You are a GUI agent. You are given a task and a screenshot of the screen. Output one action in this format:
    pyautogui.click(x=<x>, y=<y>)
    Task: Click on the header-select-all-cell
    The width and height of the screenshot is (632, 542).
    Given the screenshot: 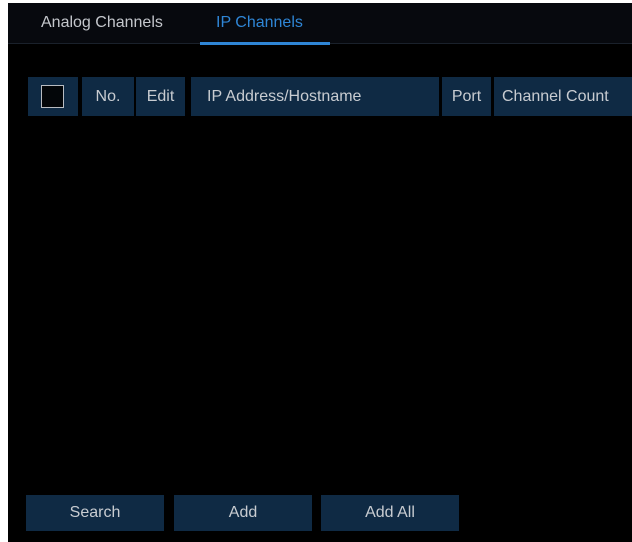 What is the action you would take?
    pyautogui.click(x=53, y=96)
    